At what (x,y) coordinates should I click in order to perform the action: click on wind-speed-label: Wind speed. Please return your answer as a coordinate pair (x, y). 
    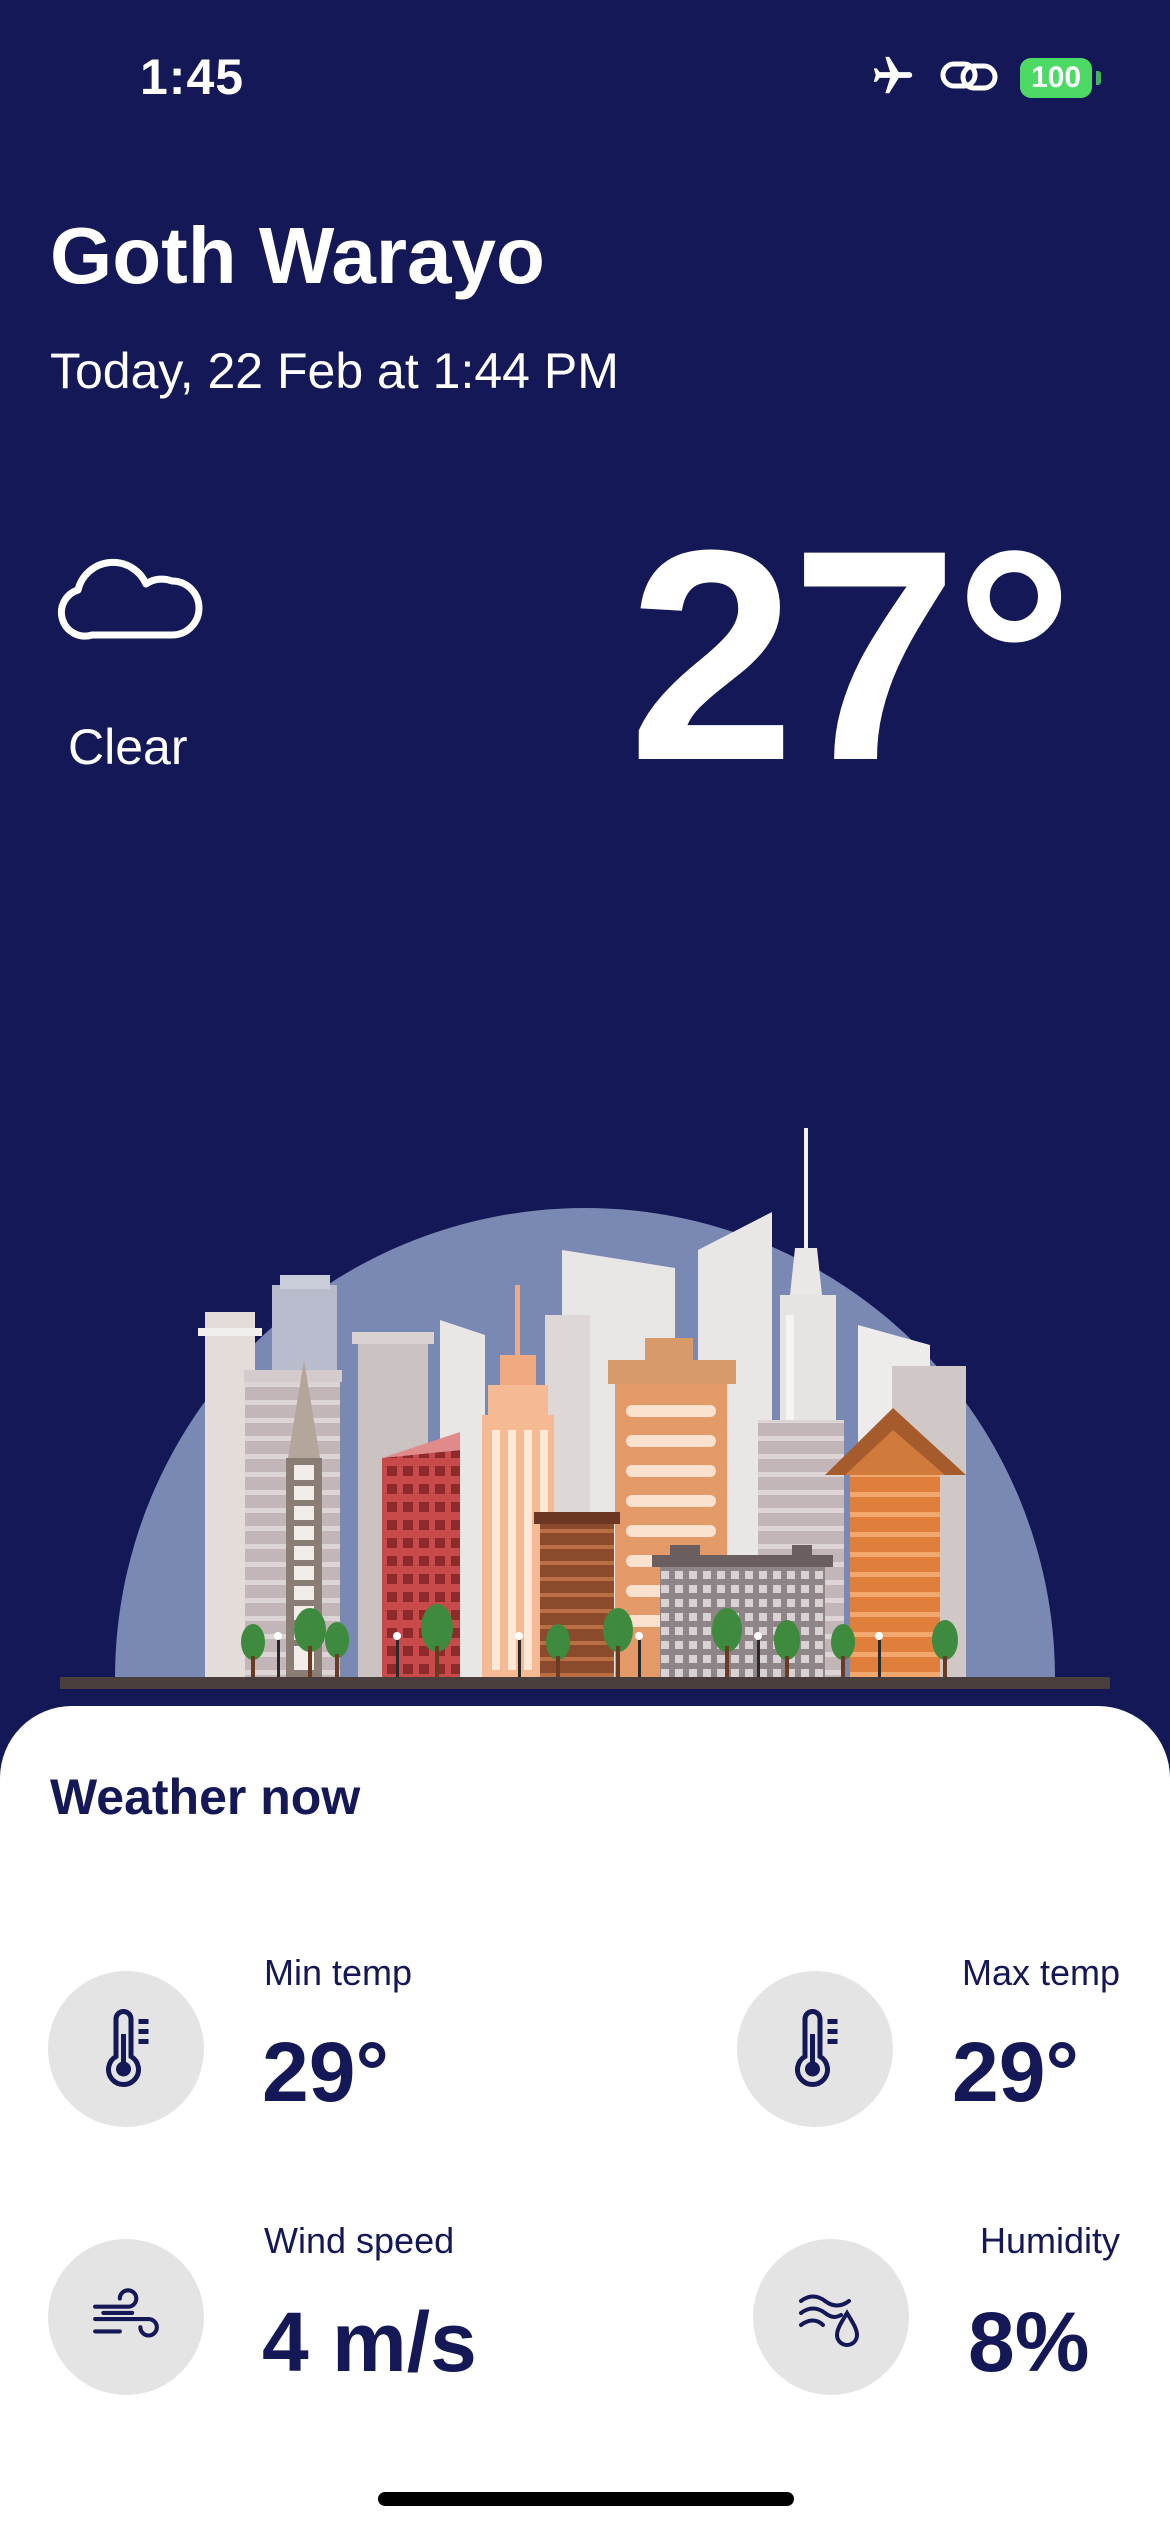
    Looking at the image, I should click on (359, 2240).